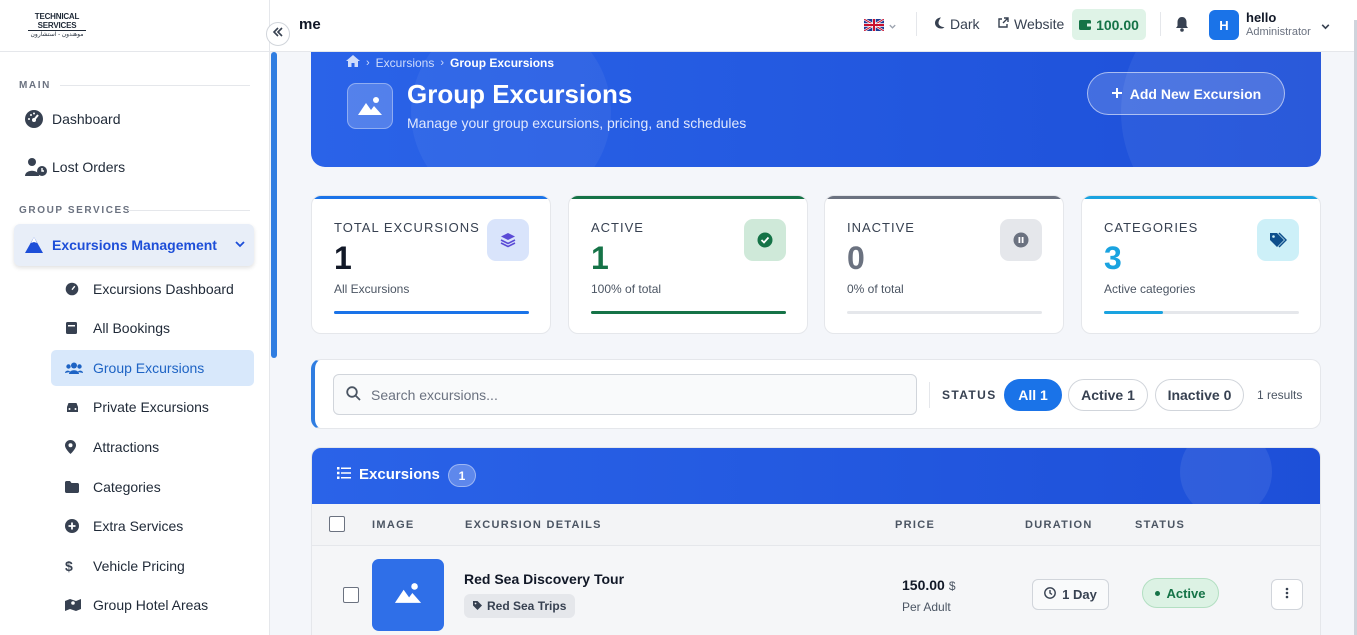 Image resolution: width=1357 pixels, height=635 pixels. I want to click on category-label: Red Sea Trips, so click(527, 606).